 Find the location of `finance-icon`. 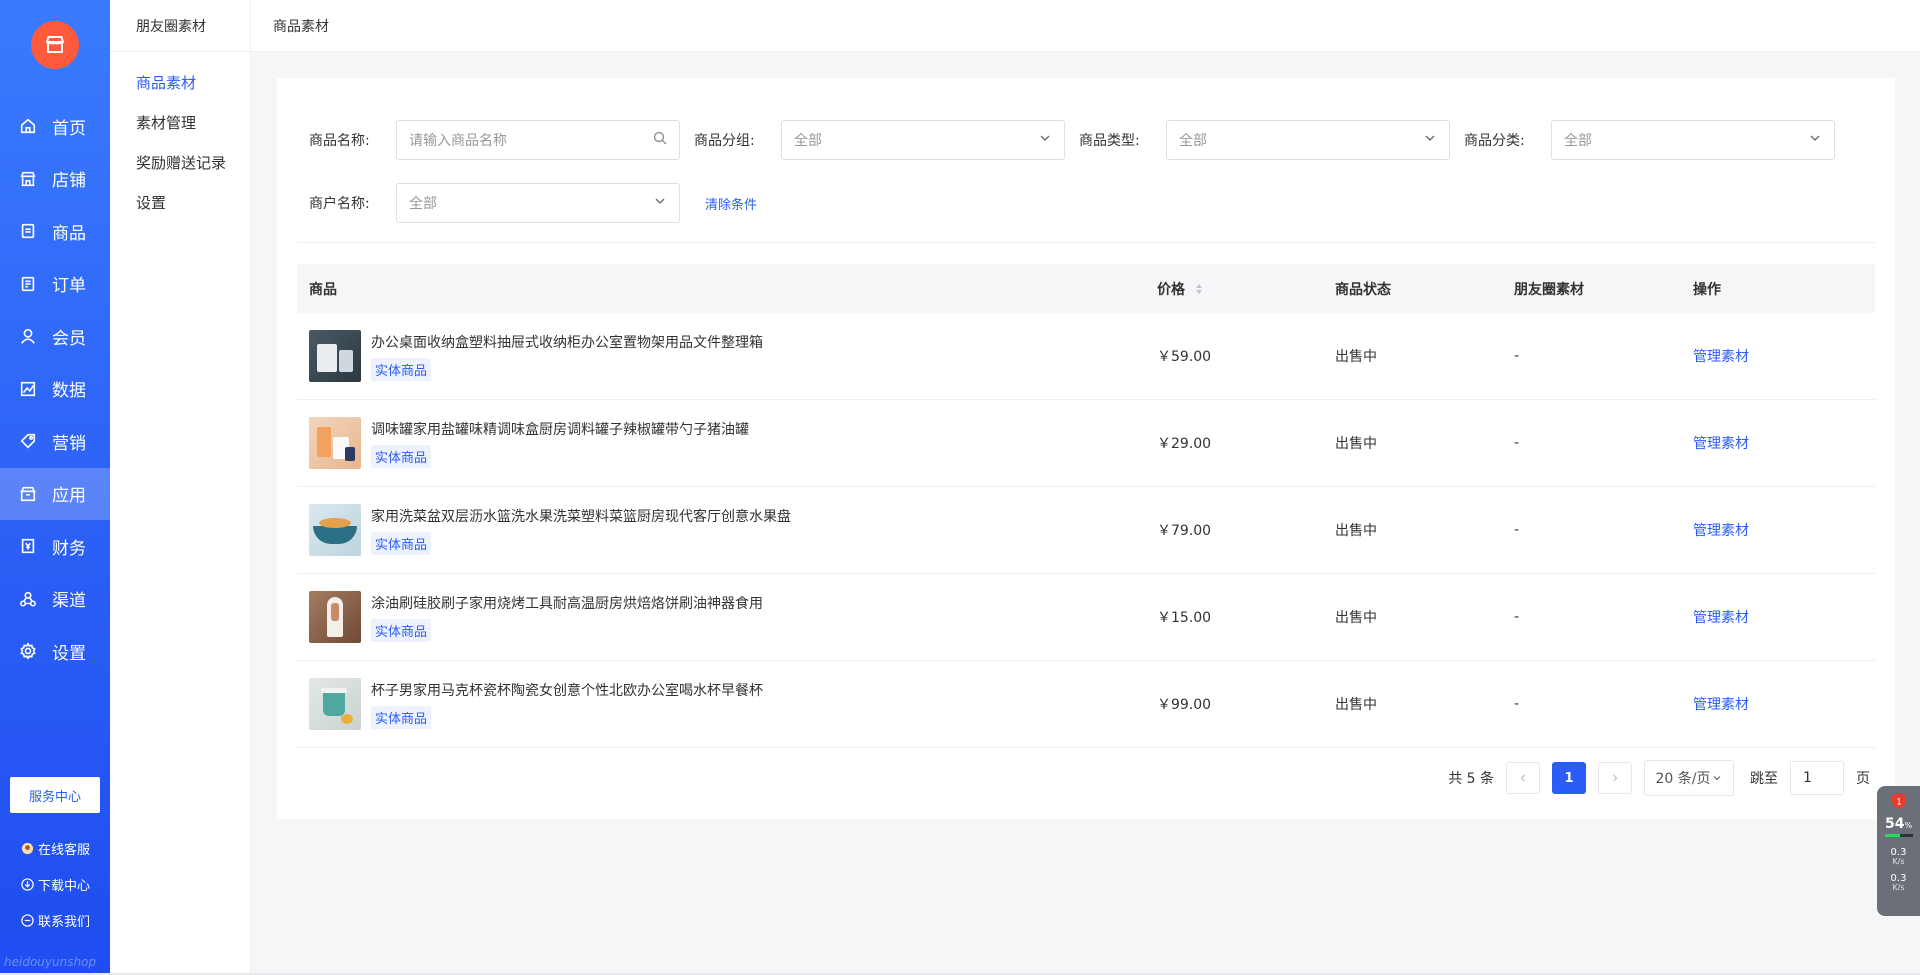

finance-icon is located at coordinates (28, 546).